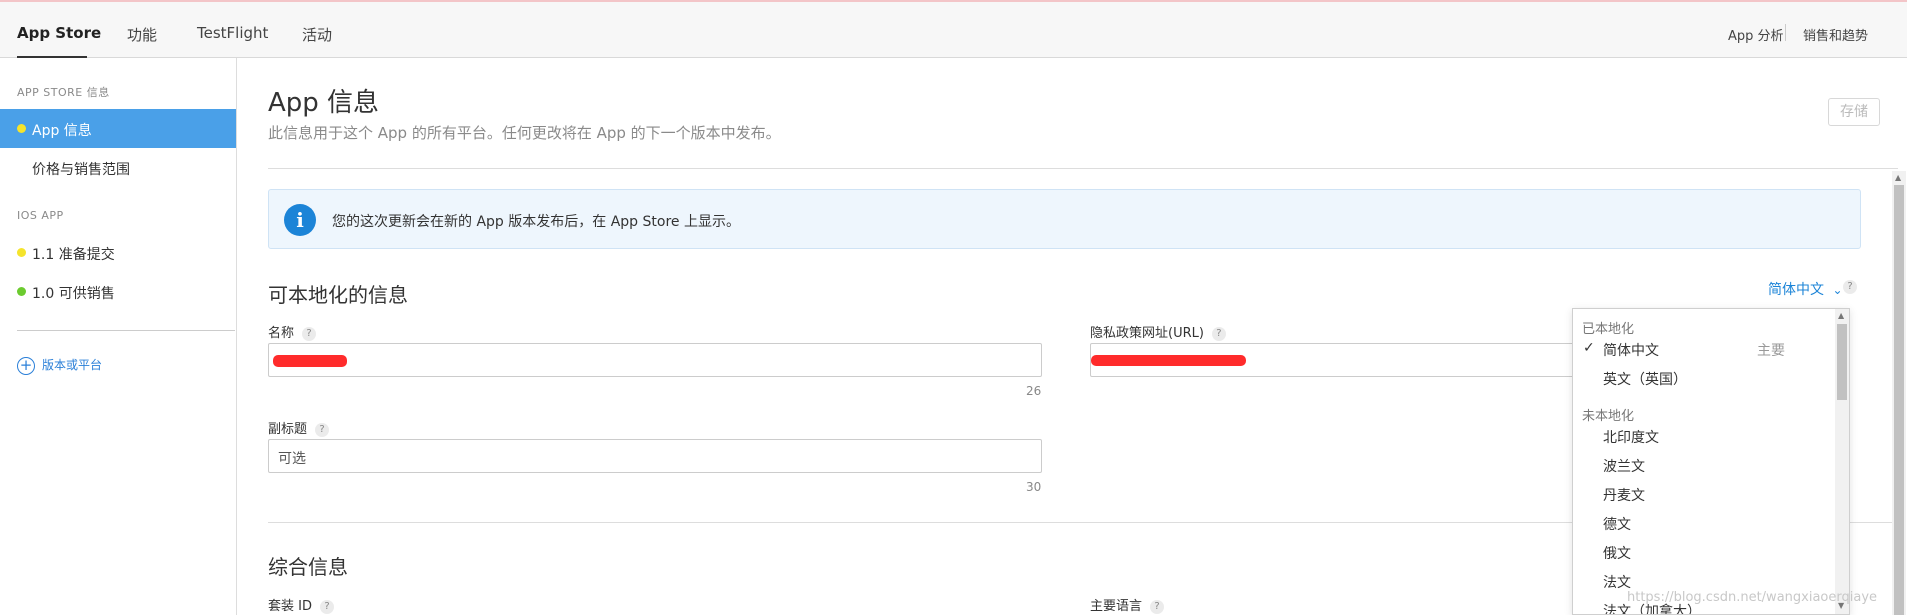 This screenshot has width=1907, height=615. What do you see at coordinates (1332, 360) in the screenshot?
I see `privacy-url-field` at bounding box center [1332, 360].